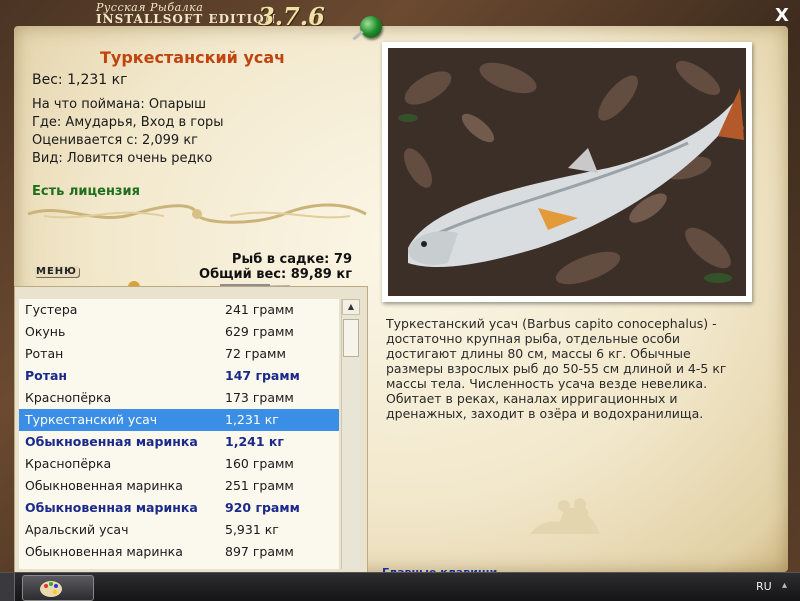  What do you see at coordinates (259, 463) in the screenshot?
I see `catch-fish-weight: 160 грамм` at bounding box center [259, 463].